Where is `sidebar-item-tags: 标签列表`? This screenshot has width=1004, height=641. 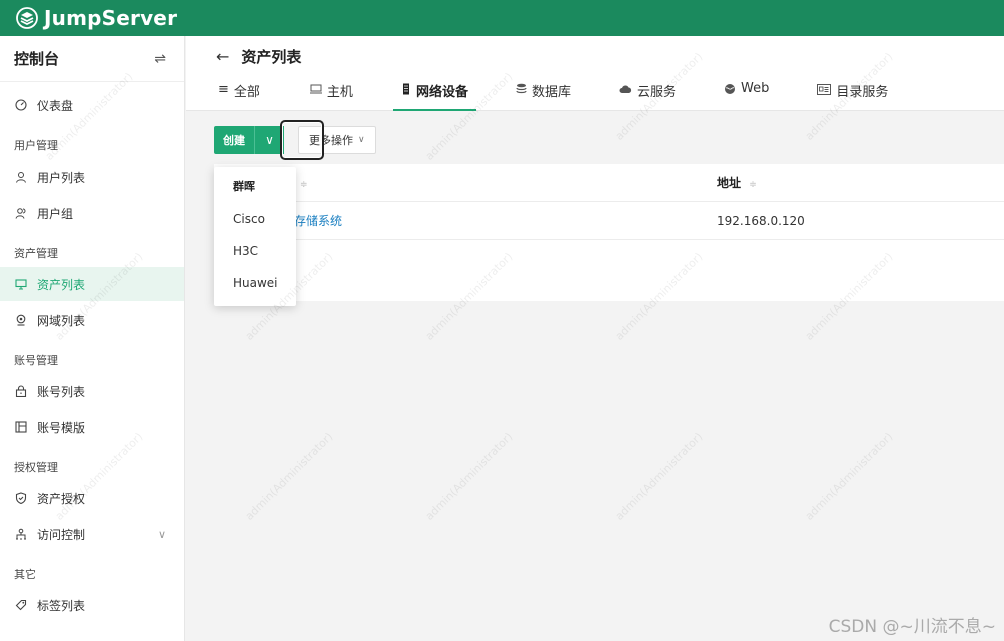 sidebar-item-tags: 标签列表 is located at coordinates (92, 605).